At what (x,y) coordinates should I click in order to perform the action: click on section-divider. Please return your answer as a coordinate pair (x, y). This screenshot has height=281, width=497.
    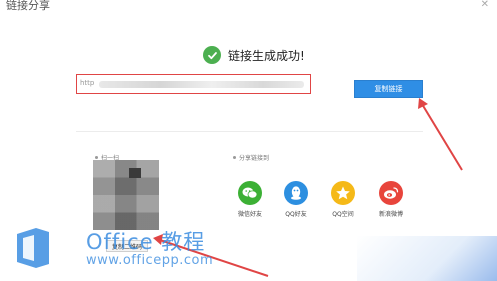
    Looking at the image, I should click on (249, 131).